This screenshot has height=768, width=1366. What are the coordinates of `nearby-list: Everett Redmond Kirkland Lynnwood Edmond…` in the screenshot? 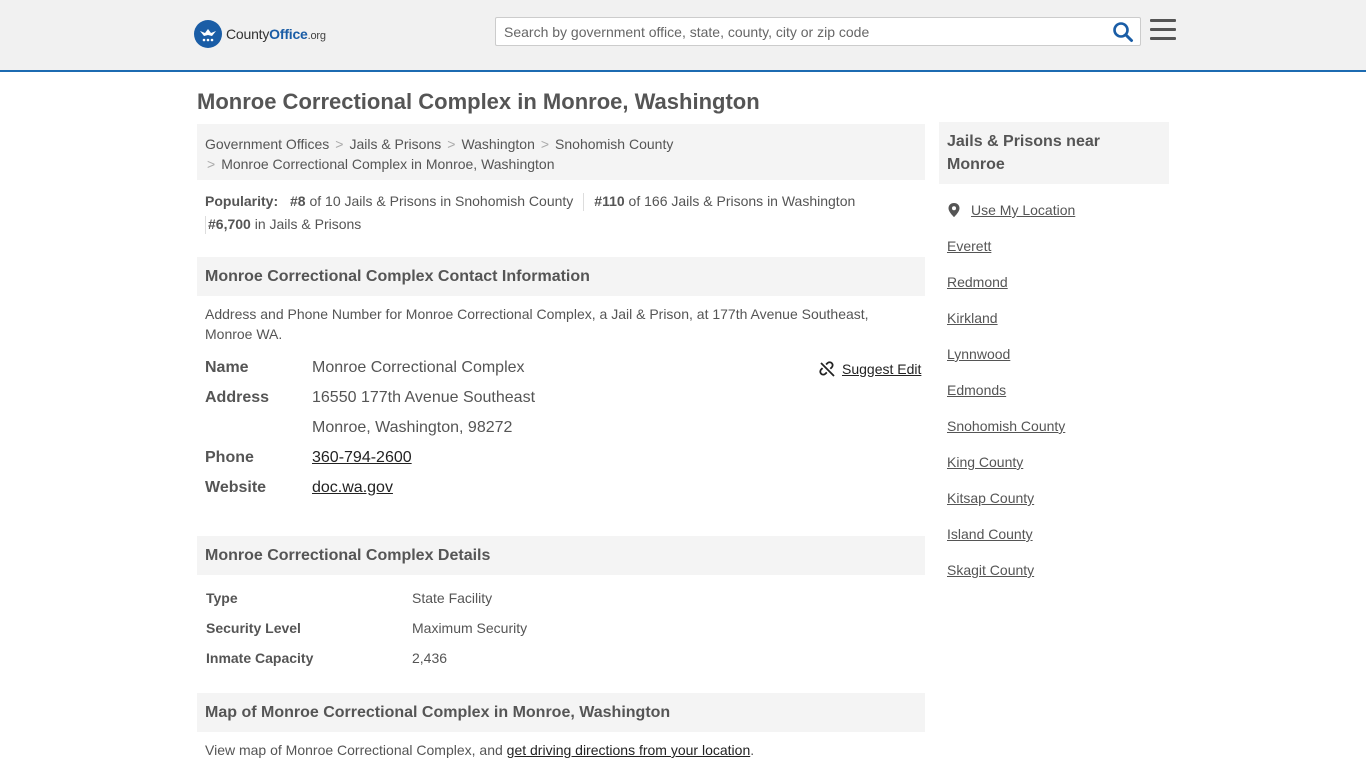 It's located at (1006, 416).